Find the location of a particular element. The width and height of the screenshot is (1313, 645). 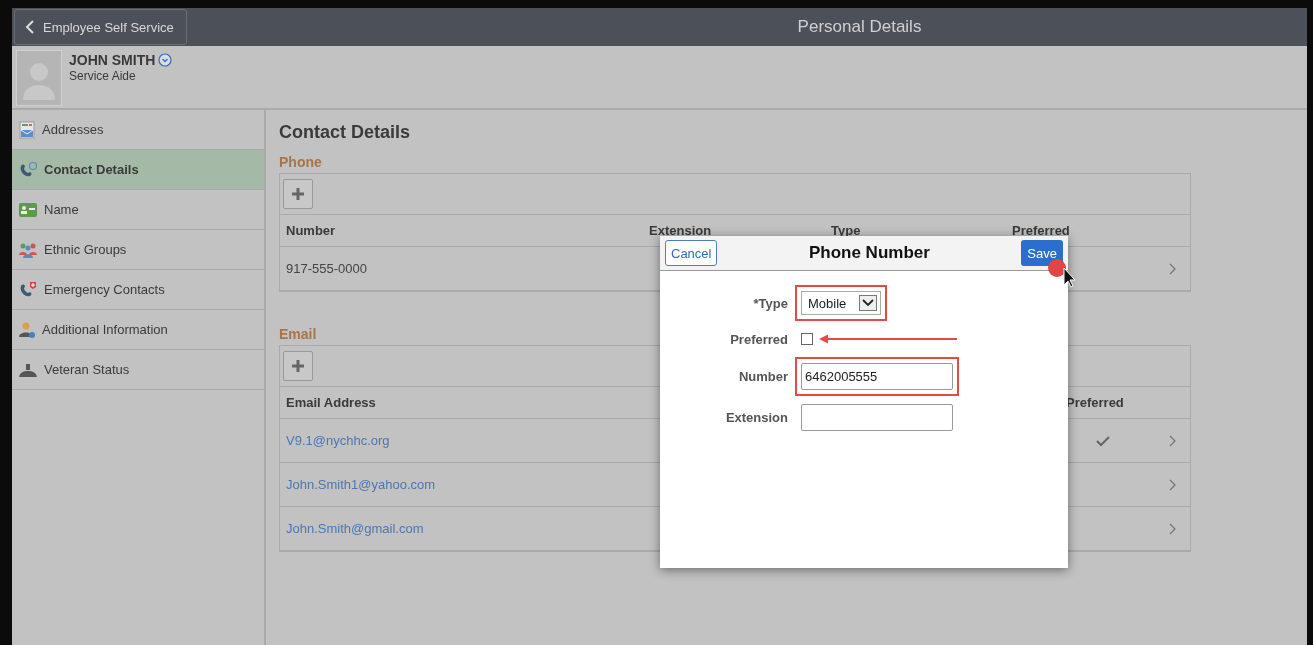

type-dropdown: Mobile is located at coordinates (841, 303).